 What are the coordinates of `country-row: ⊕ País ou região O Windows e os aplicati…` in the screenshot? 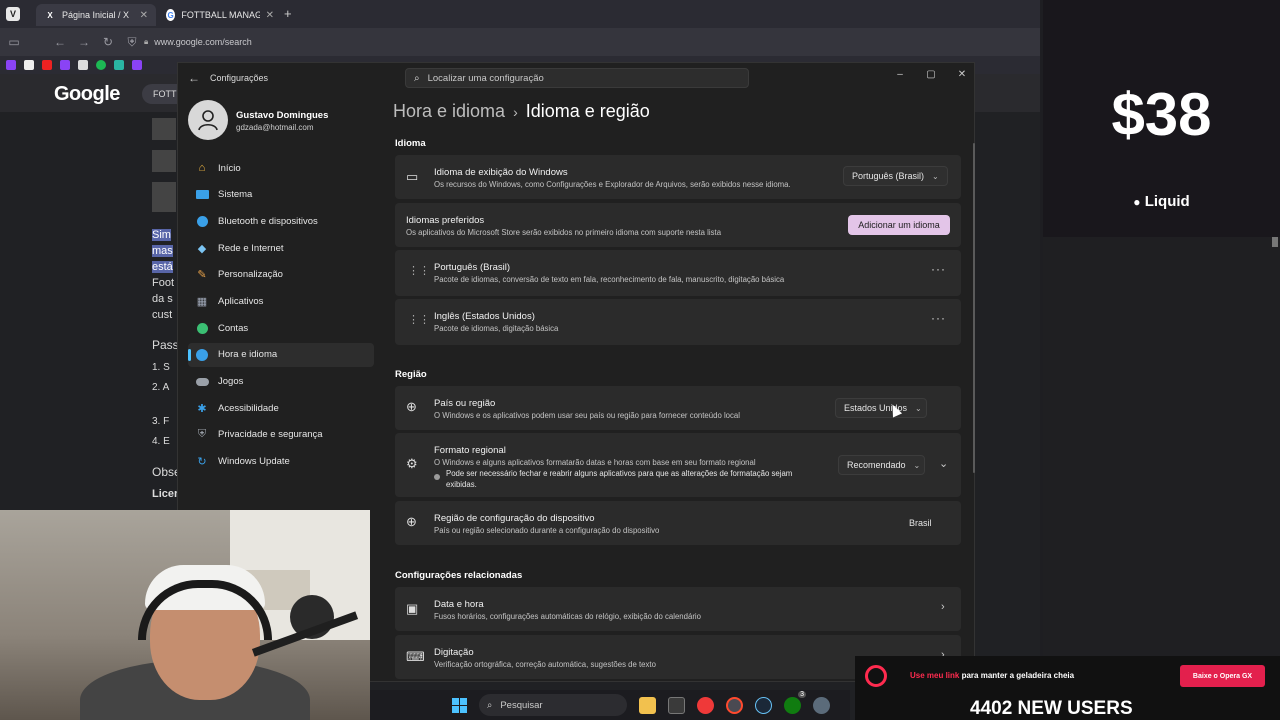 It's located at (678, 408).